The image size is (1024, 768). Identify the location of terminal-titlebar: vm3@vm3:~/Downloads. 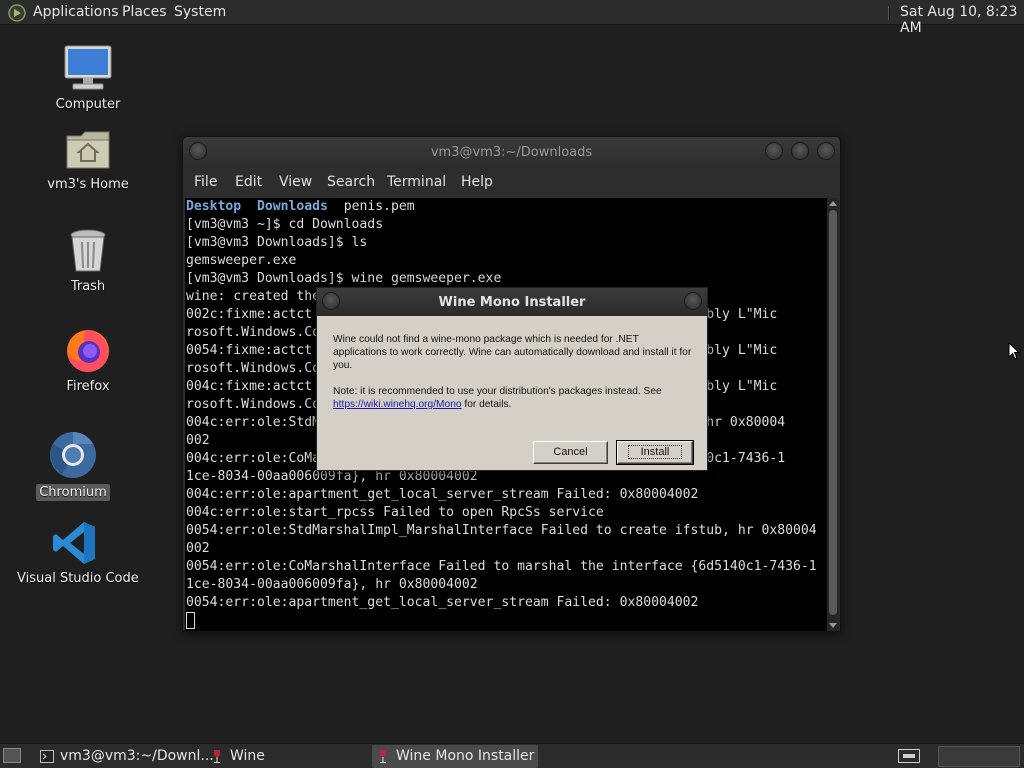
(511, 152).